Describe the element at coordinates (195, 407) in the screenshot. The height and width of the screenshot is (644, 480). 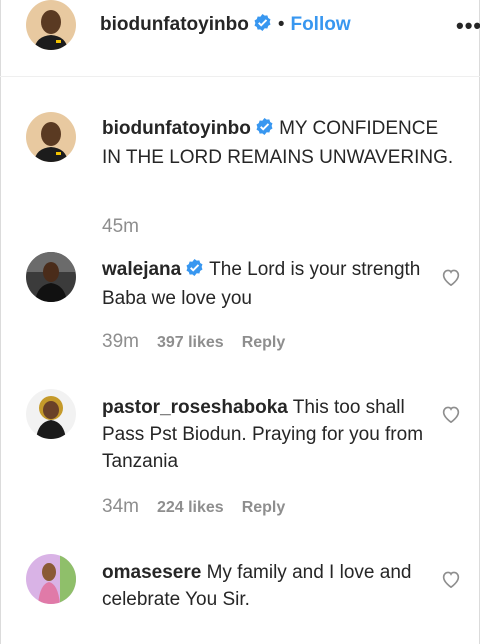
I see `comment-username: pastor_roseshaboka` at that location.